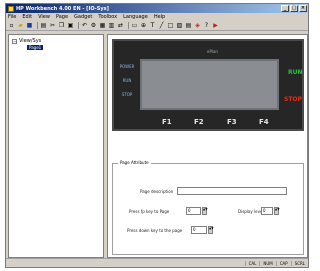  I want to click on fkey-f2: F2, so click(199, 122).